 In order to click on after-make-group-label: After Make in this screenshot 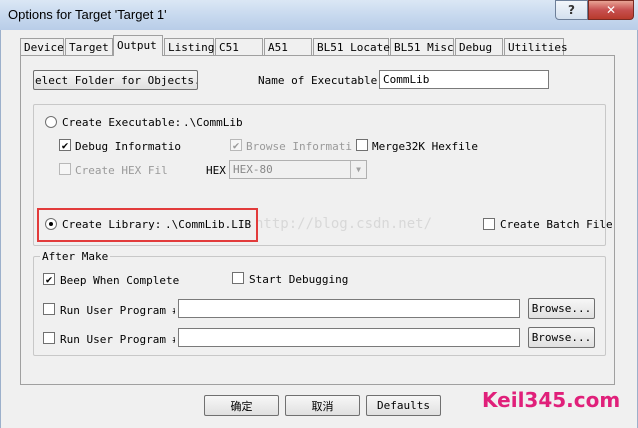, I will do `click(75, 256)`.